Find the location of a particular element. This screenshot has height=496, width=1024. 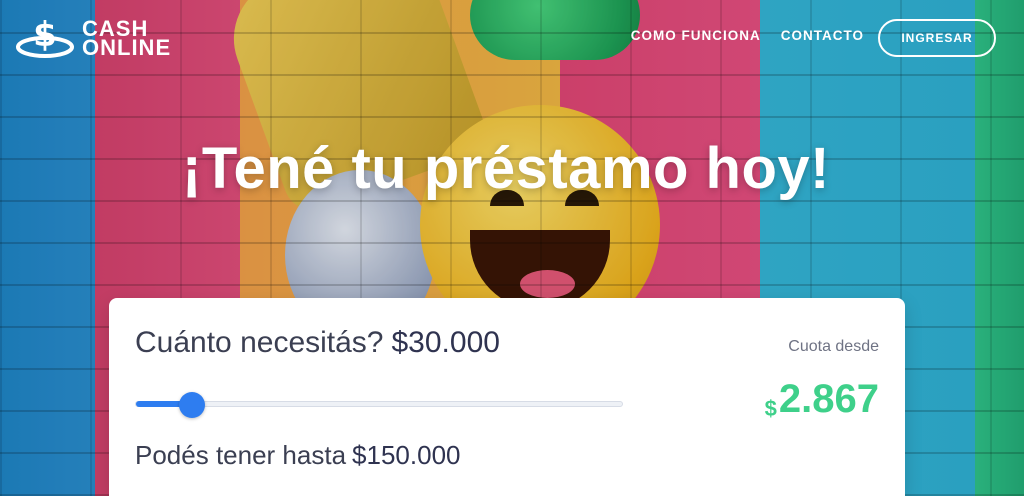

installment-label: Cuota desde is located at coordinates (833, 346).